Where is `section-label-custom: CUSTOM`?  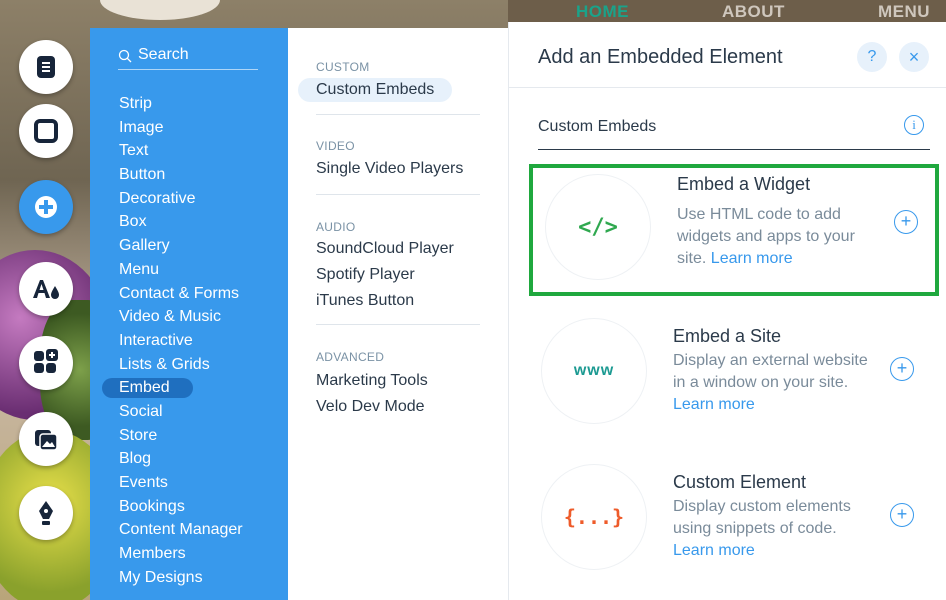 section-label-custom: CUSTOM is located at coordinates (343, 67).